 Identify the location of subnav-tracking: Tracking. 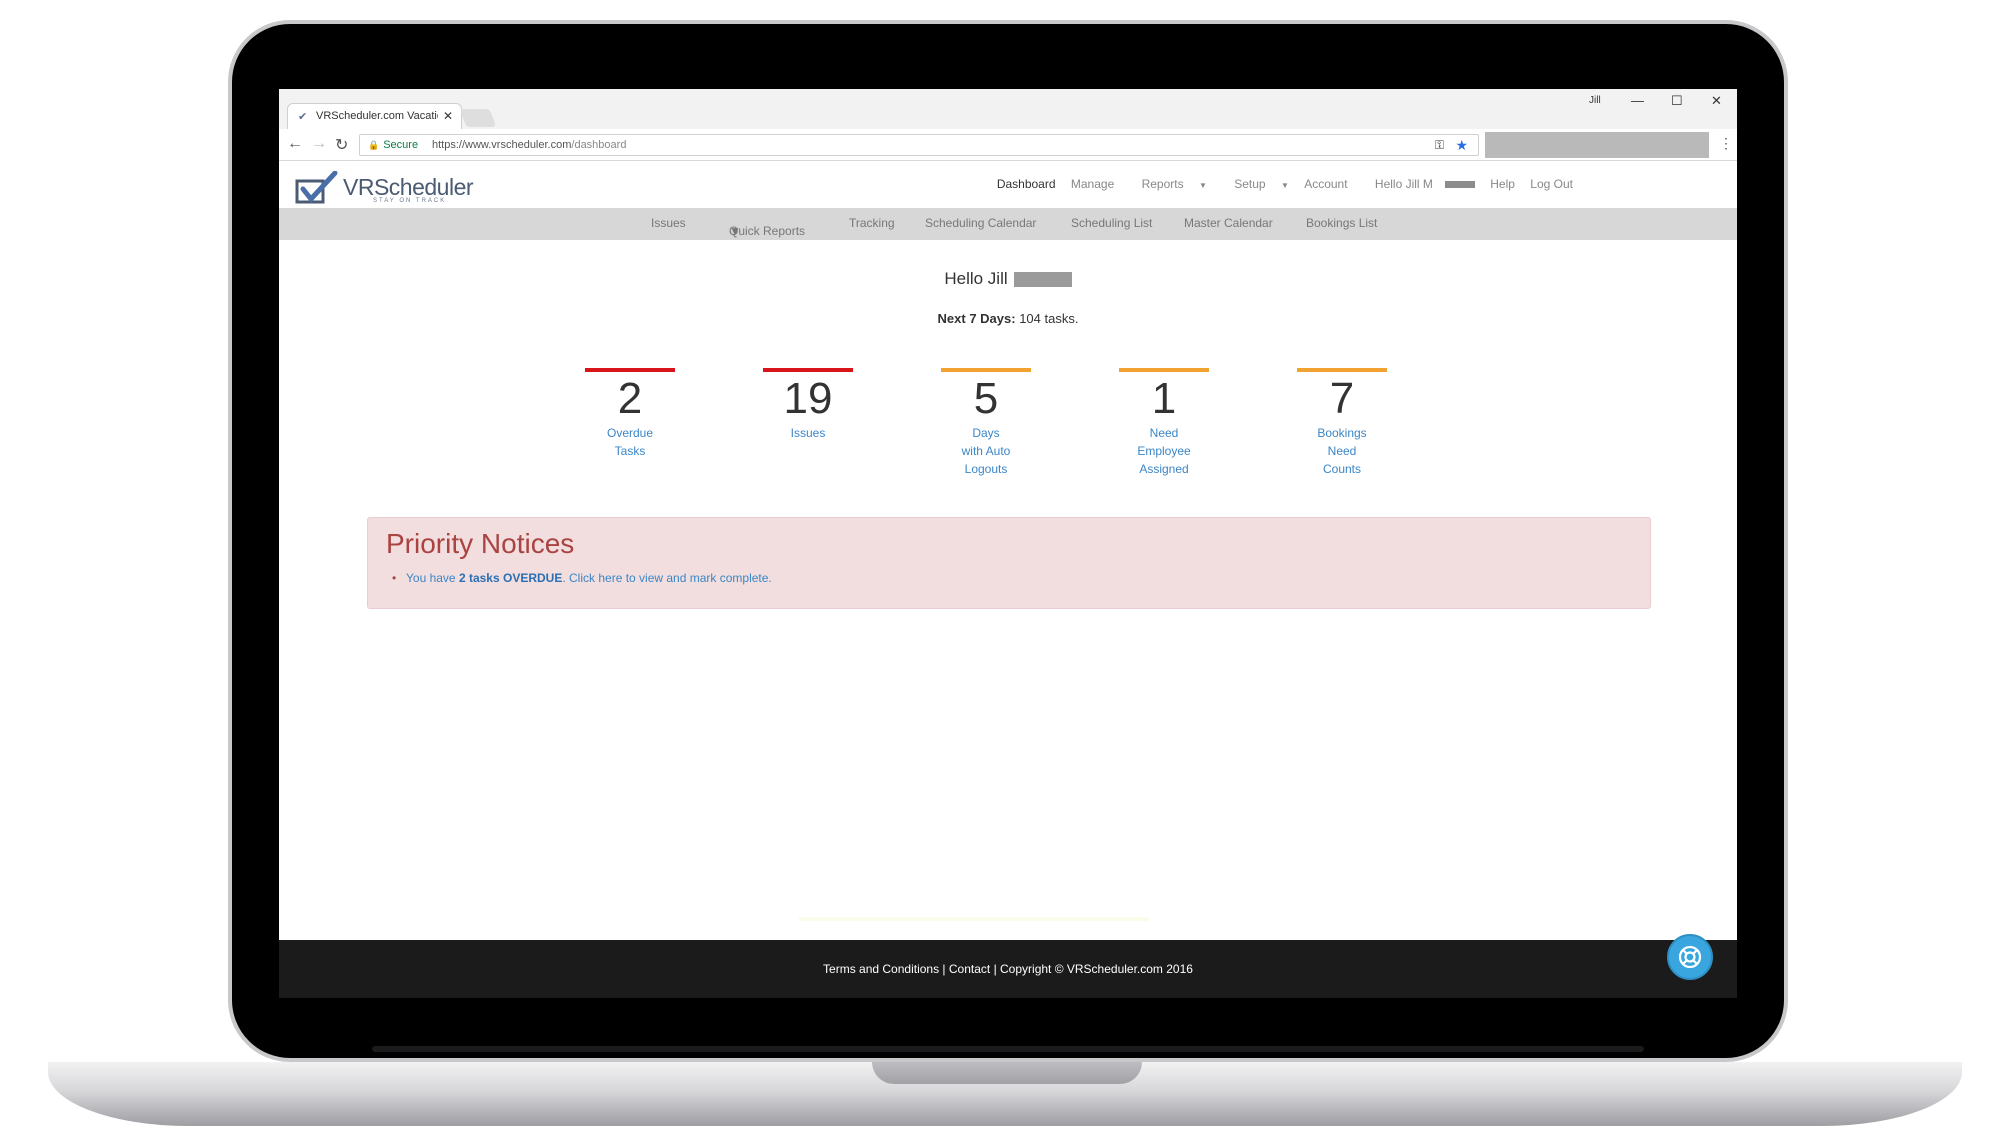
(872, 223).